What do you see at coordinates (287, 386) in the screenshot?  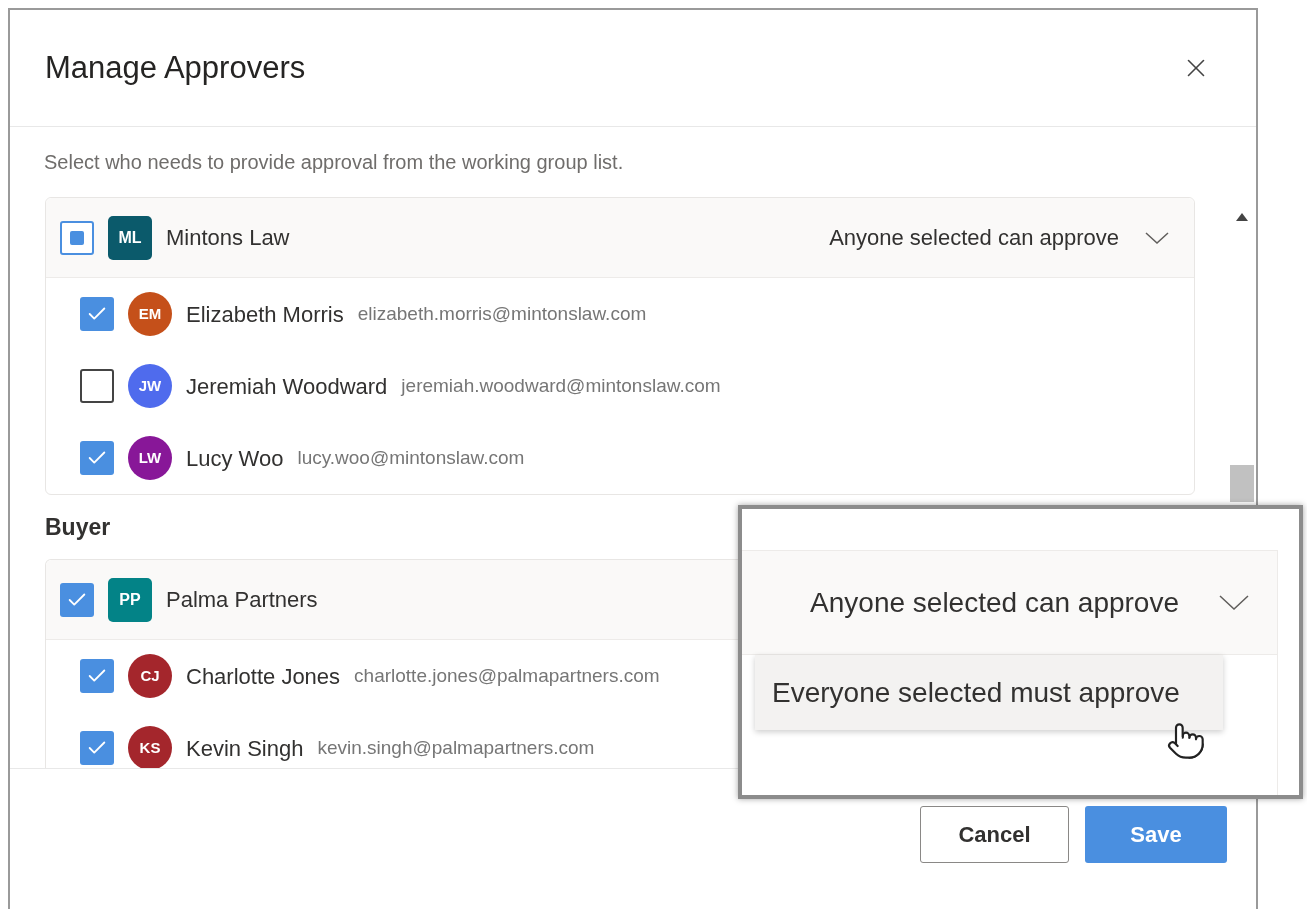 I see `member-name: Jeremiah Woodward` at bounding box center [287, 386].